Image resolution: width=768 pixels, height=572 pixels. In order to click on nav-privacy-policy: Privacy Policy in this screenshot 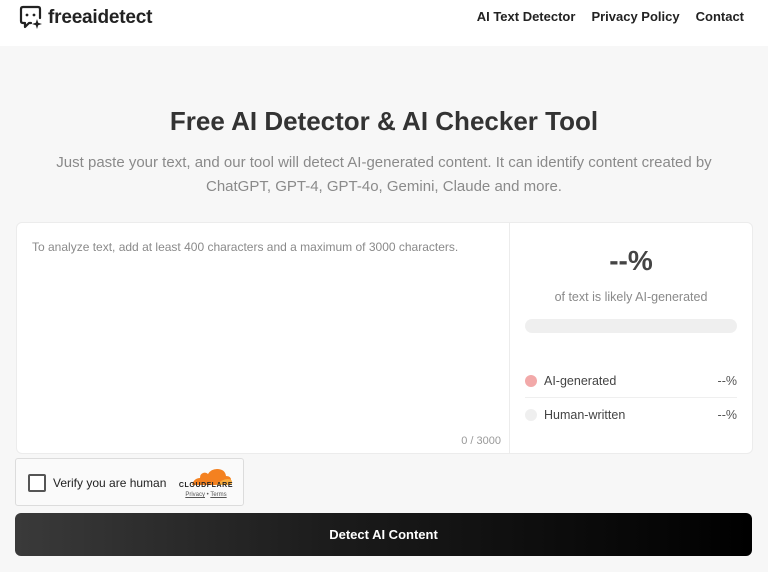, I will do `click(635, 16)`.